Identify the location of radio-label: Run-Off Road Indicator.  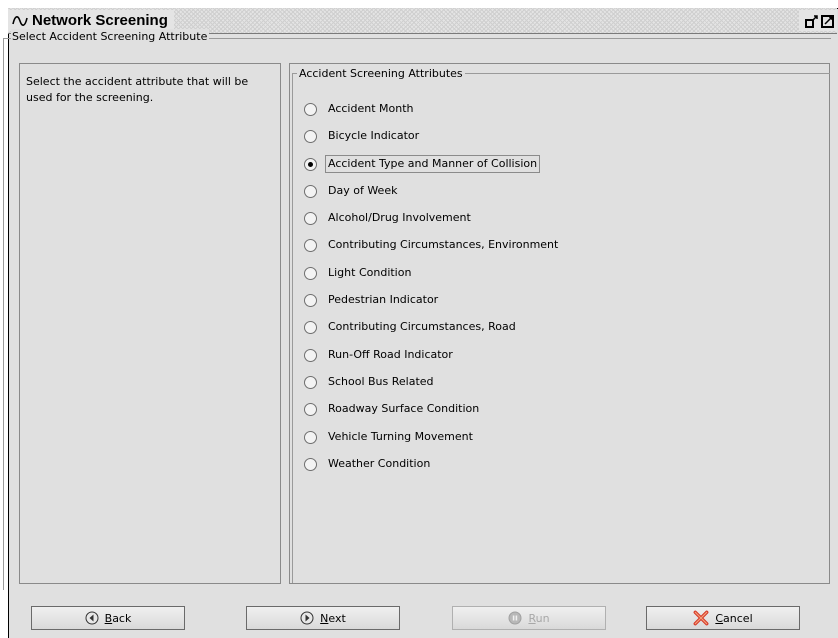
(390, 355).